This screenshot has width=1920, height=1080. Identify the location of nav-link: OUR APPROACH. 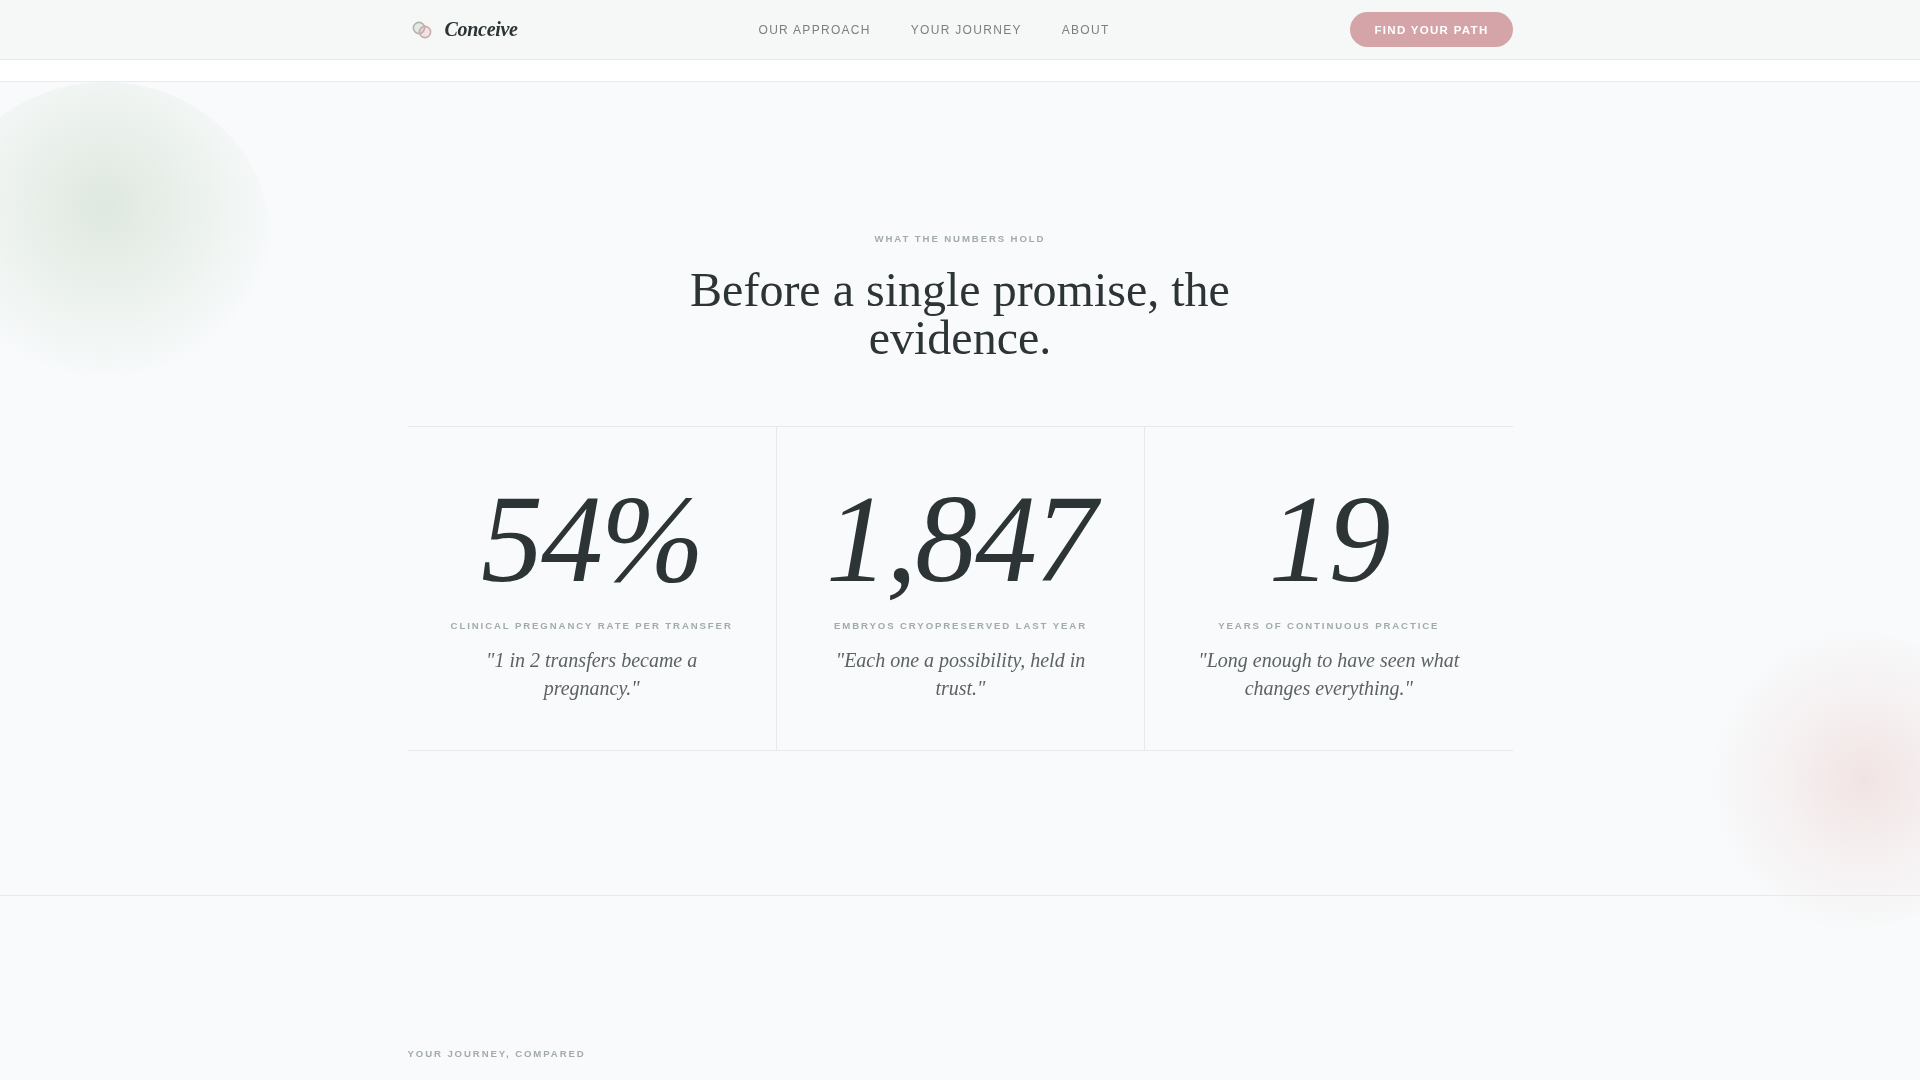
(814, 29).